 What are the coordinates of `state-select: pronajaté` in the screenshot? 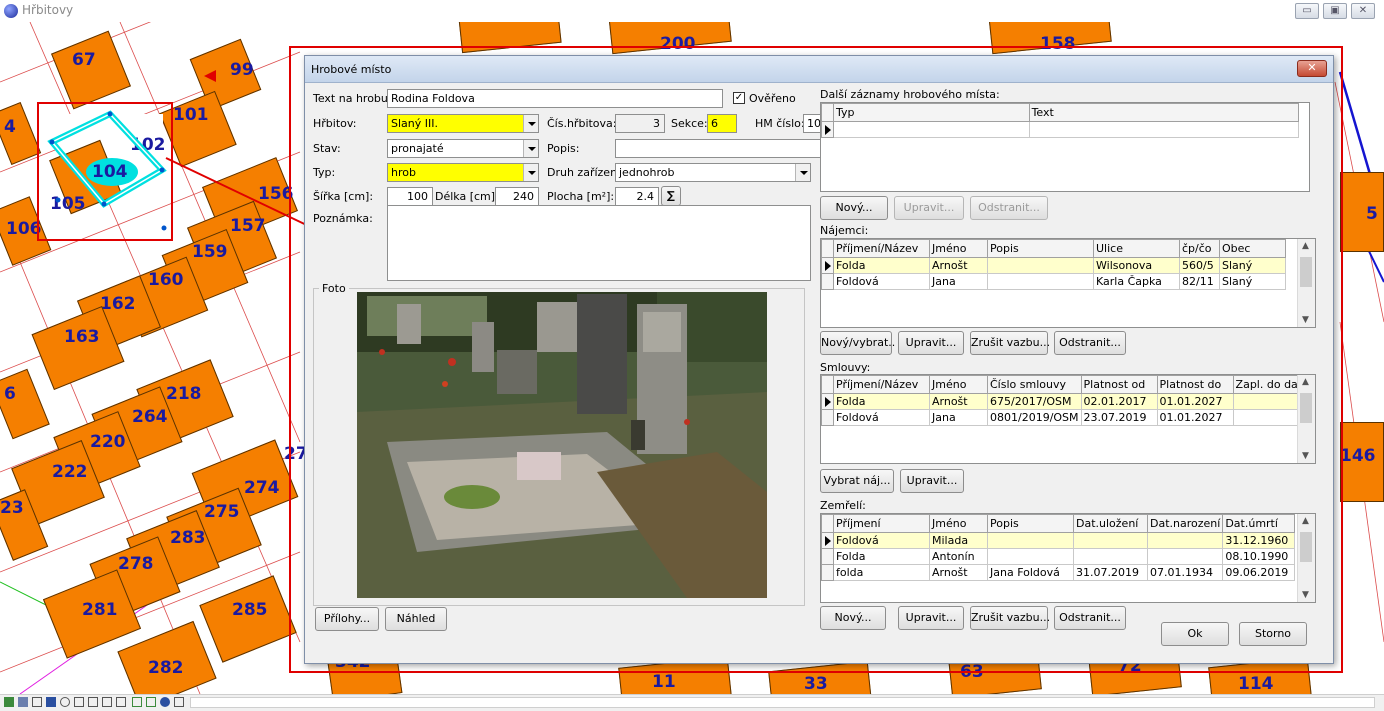 It's located at (463, 148).